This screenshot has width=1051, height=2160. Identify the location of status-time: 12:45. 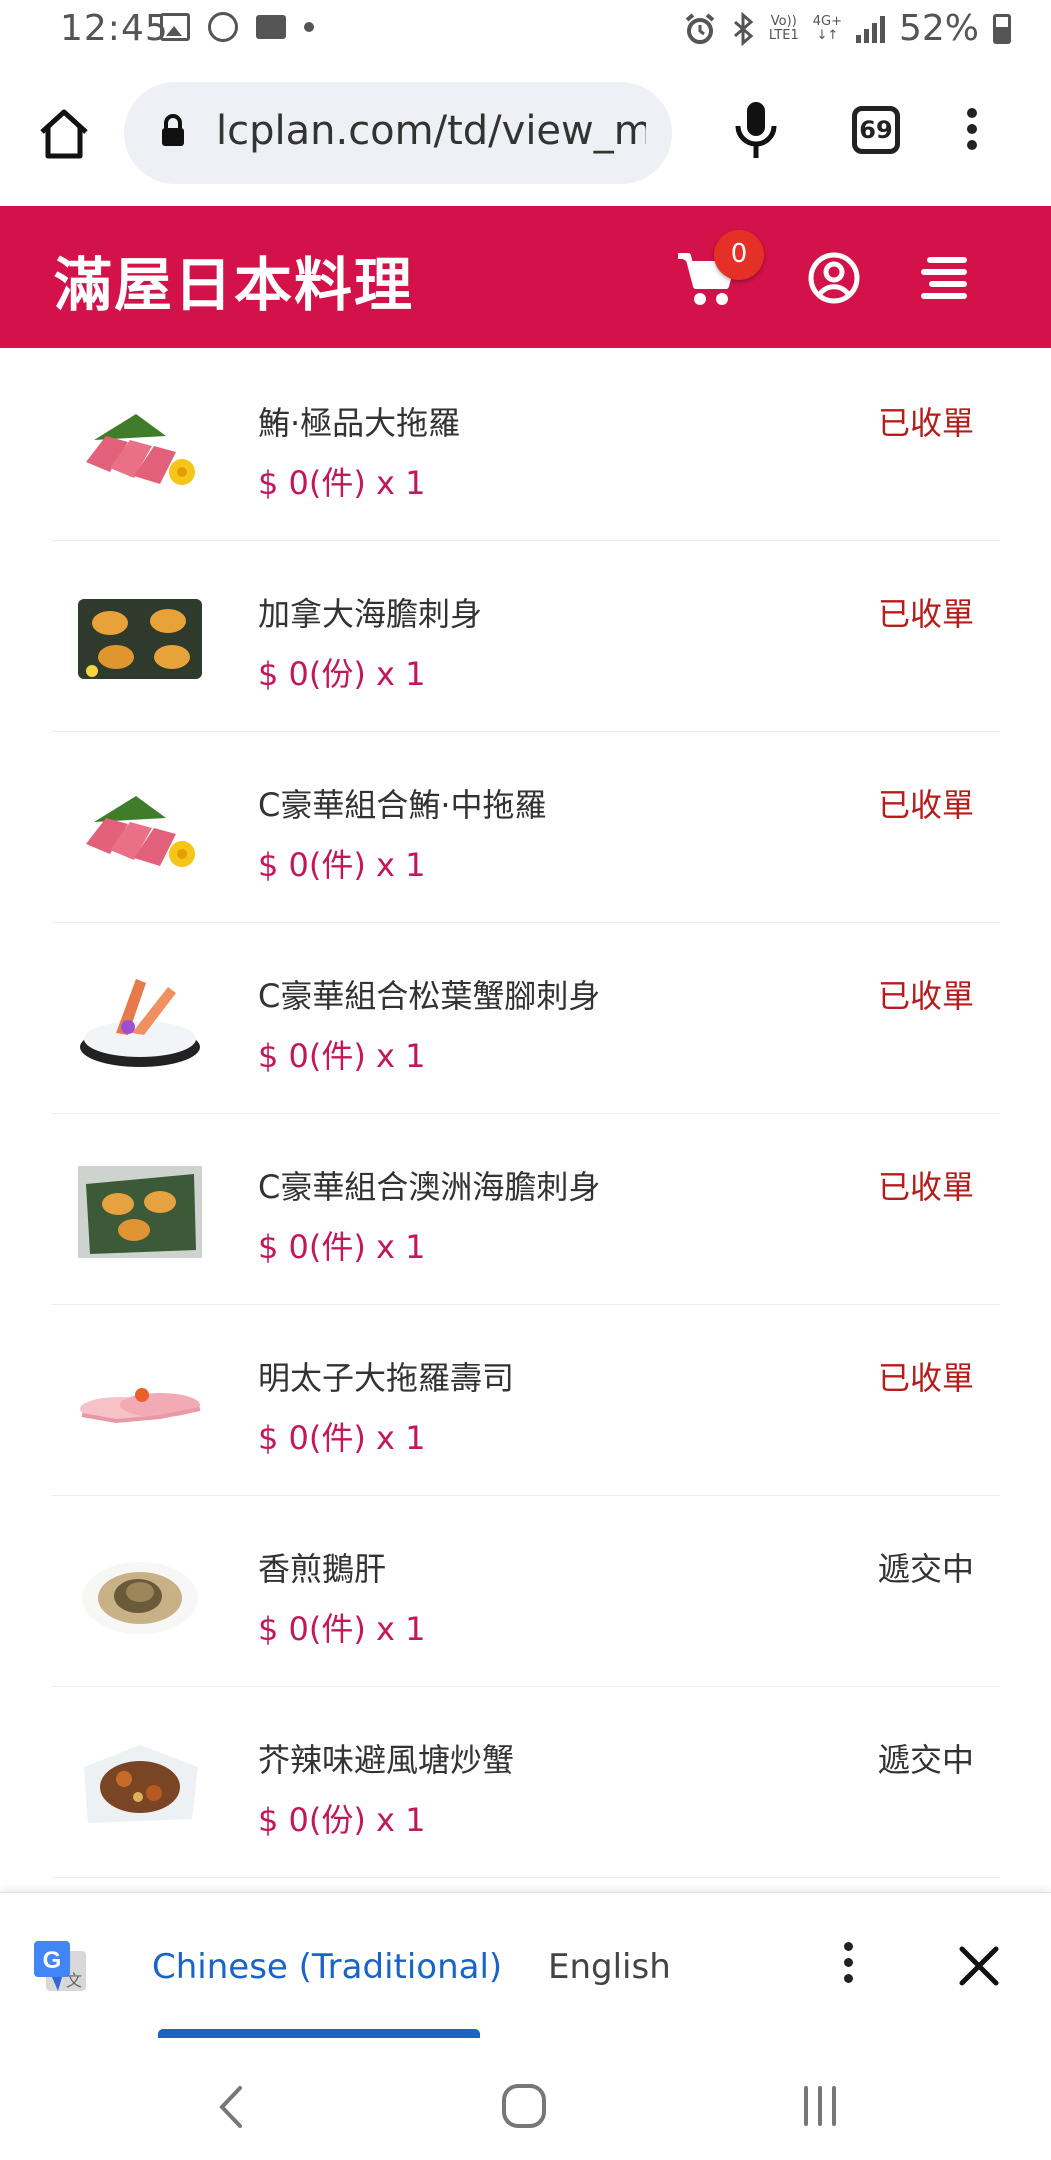
(114, 28).